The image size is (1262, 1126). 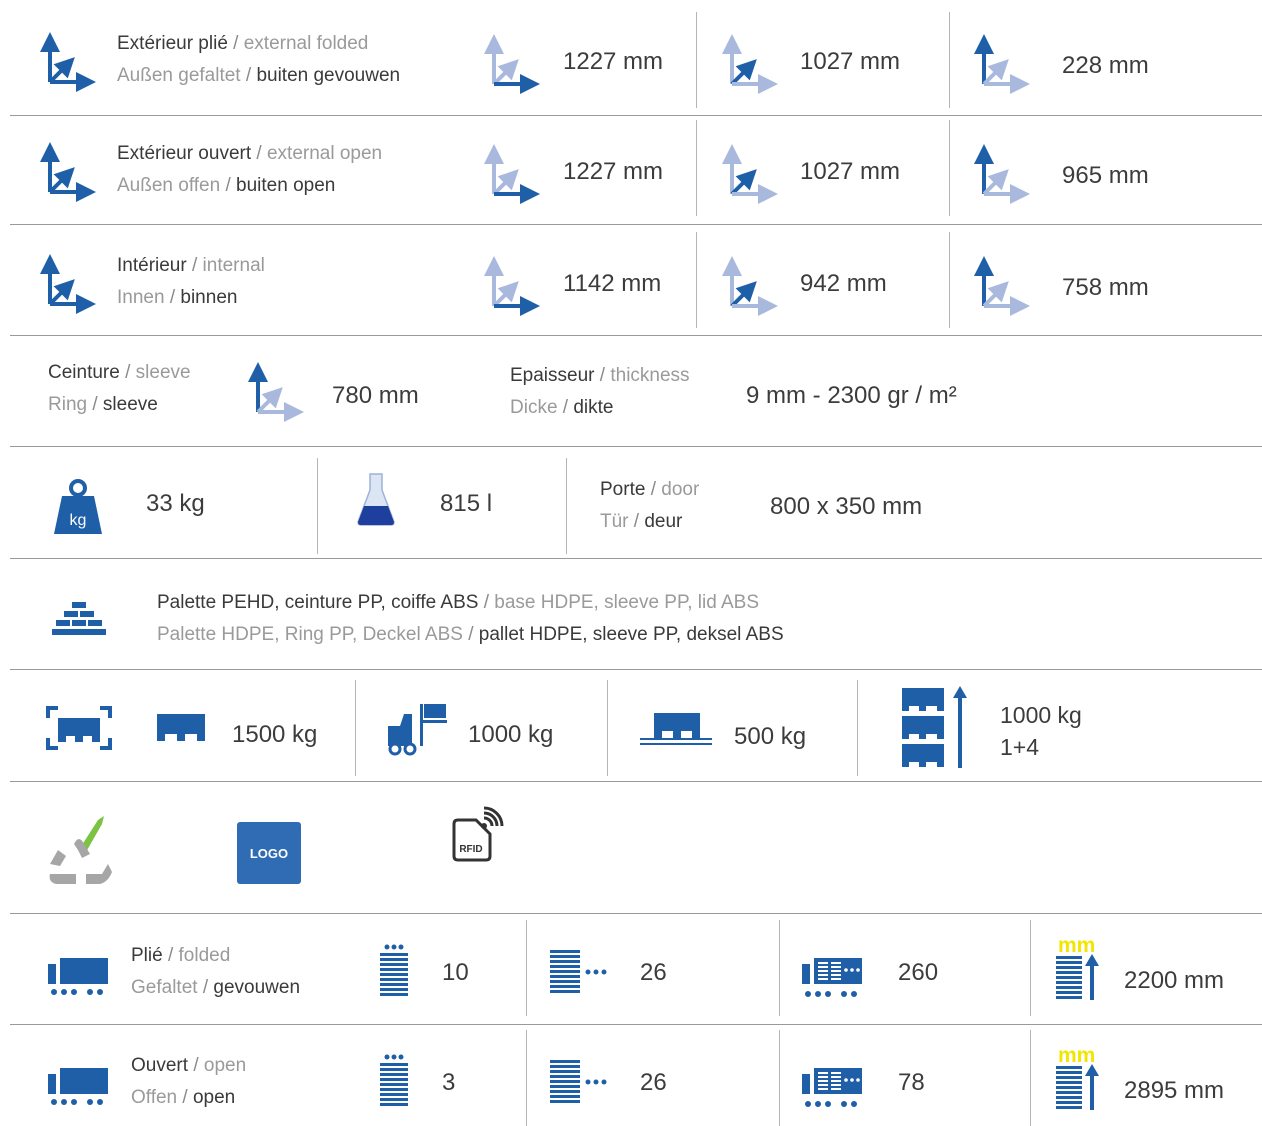 What do you see at coordinates (175, 503) in the screenshot?
I see `weight-value: 33 kg` at bounding box center [175, 503].